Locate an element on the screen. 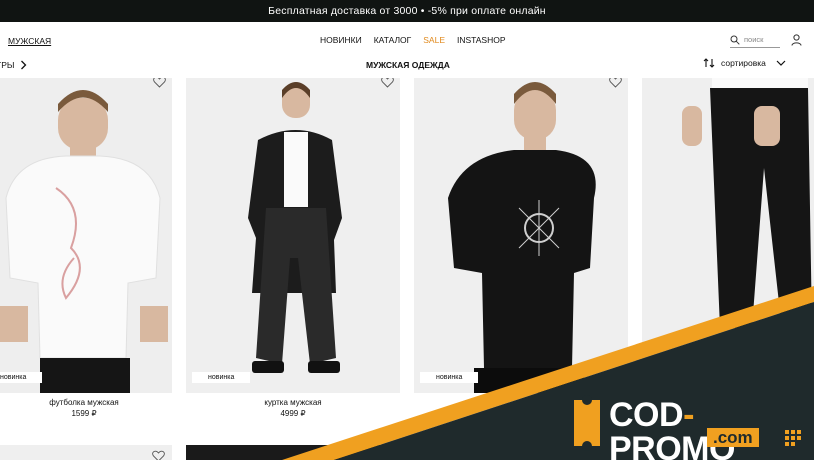  product-card is located at coordinates (728, 235).